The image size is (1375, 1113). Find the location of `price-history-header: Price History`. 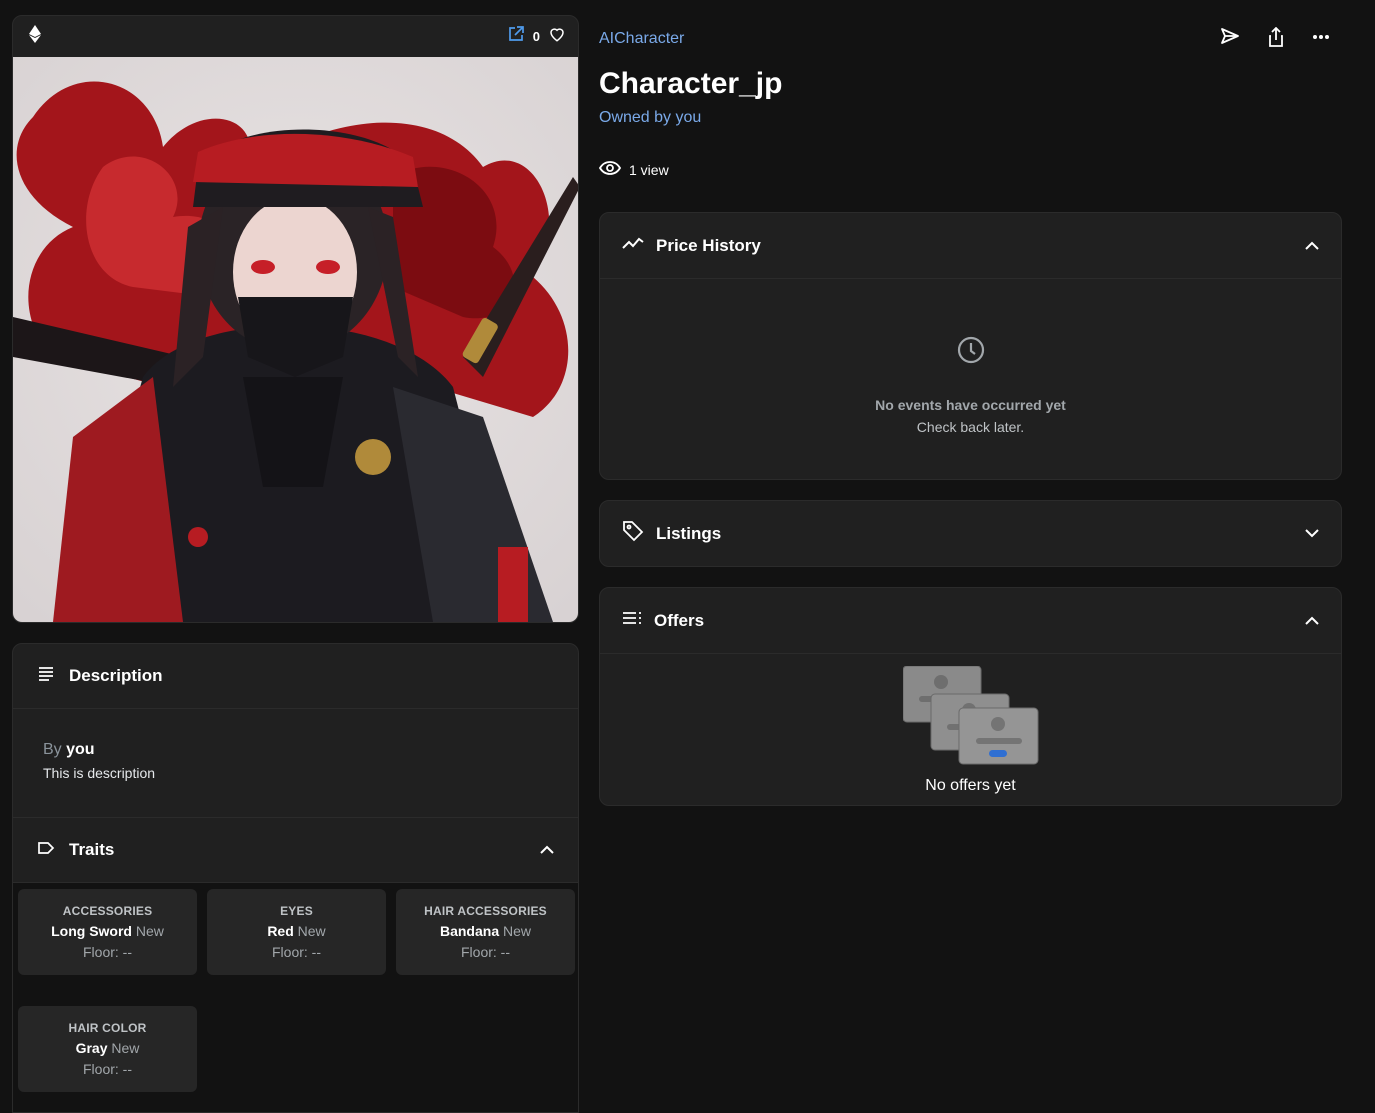

price-history-header: Price History is located at coordinates (970, 245).